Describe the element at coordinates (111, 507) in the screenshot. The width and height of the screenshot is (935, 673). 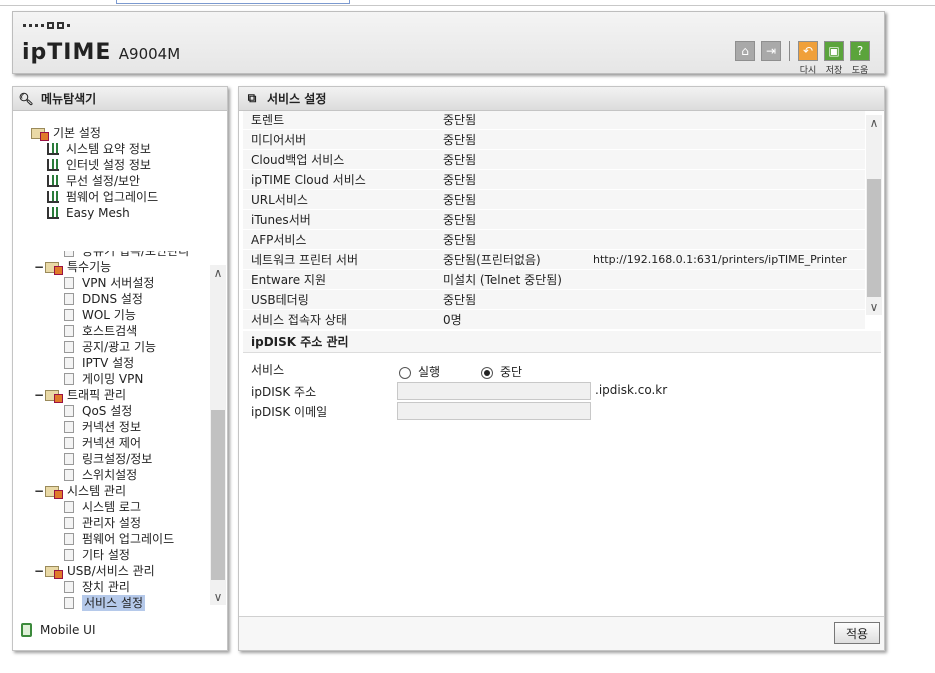
I see `tree-item: 시스템 로그` at that location.